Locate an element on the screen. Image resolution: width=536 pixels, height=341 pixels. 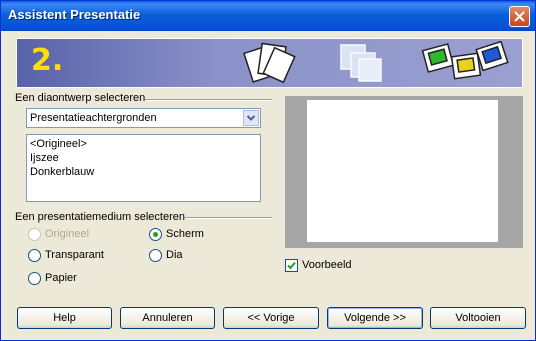
design-list: <Origineel> Ijszee Donkerblauw is located at coordinates (143, 168).